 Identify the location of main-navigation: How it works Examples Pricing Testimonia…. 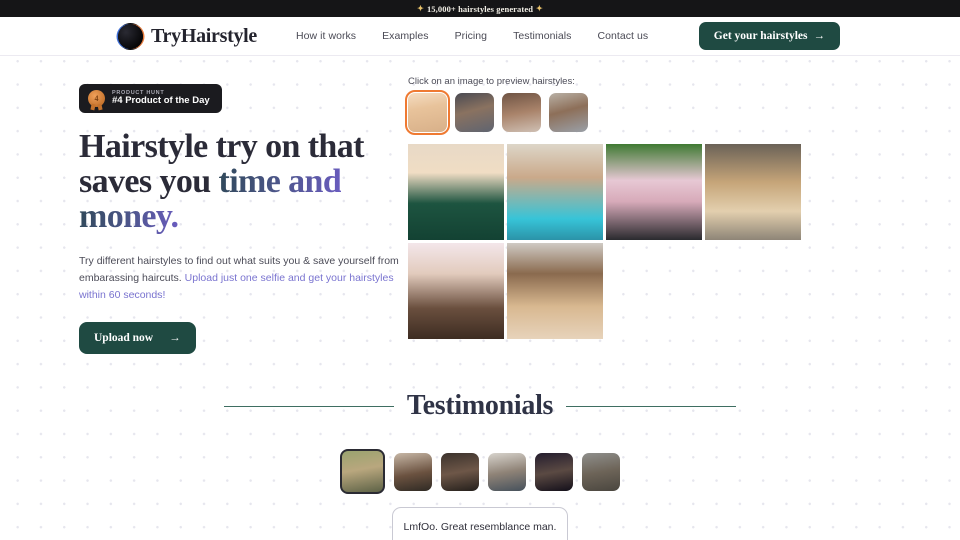
(472, 36).